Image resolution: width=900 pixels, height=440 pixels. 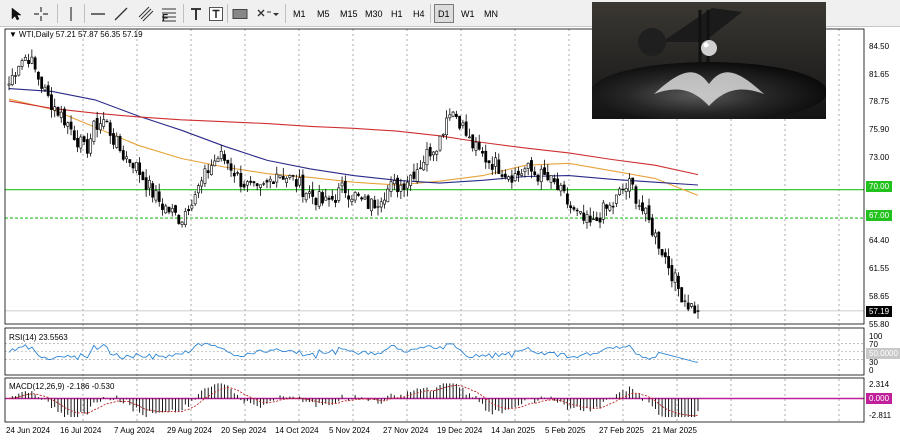 I want to click on price-tick: 61.55, so click(x=879, y=268).